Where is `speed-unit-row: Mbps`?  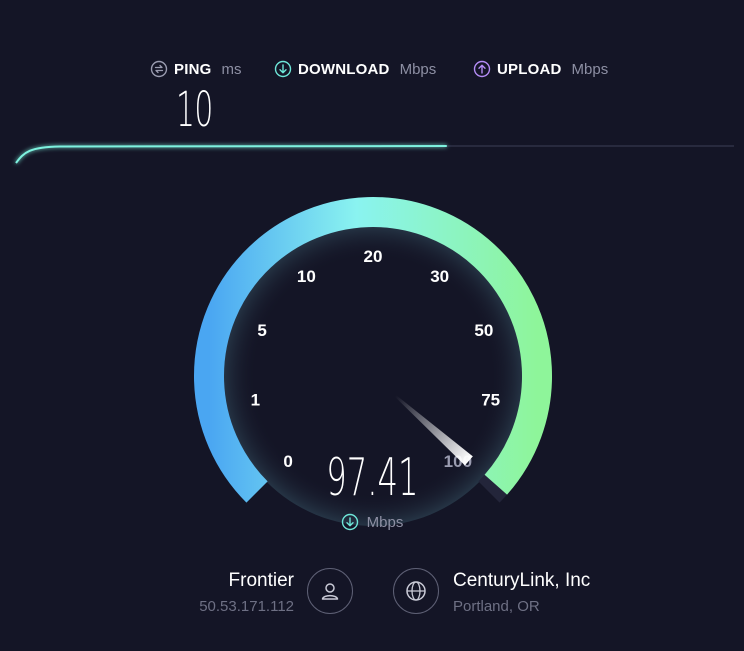 speed-unit-row: Mbps is located at coordinates (372, 522).